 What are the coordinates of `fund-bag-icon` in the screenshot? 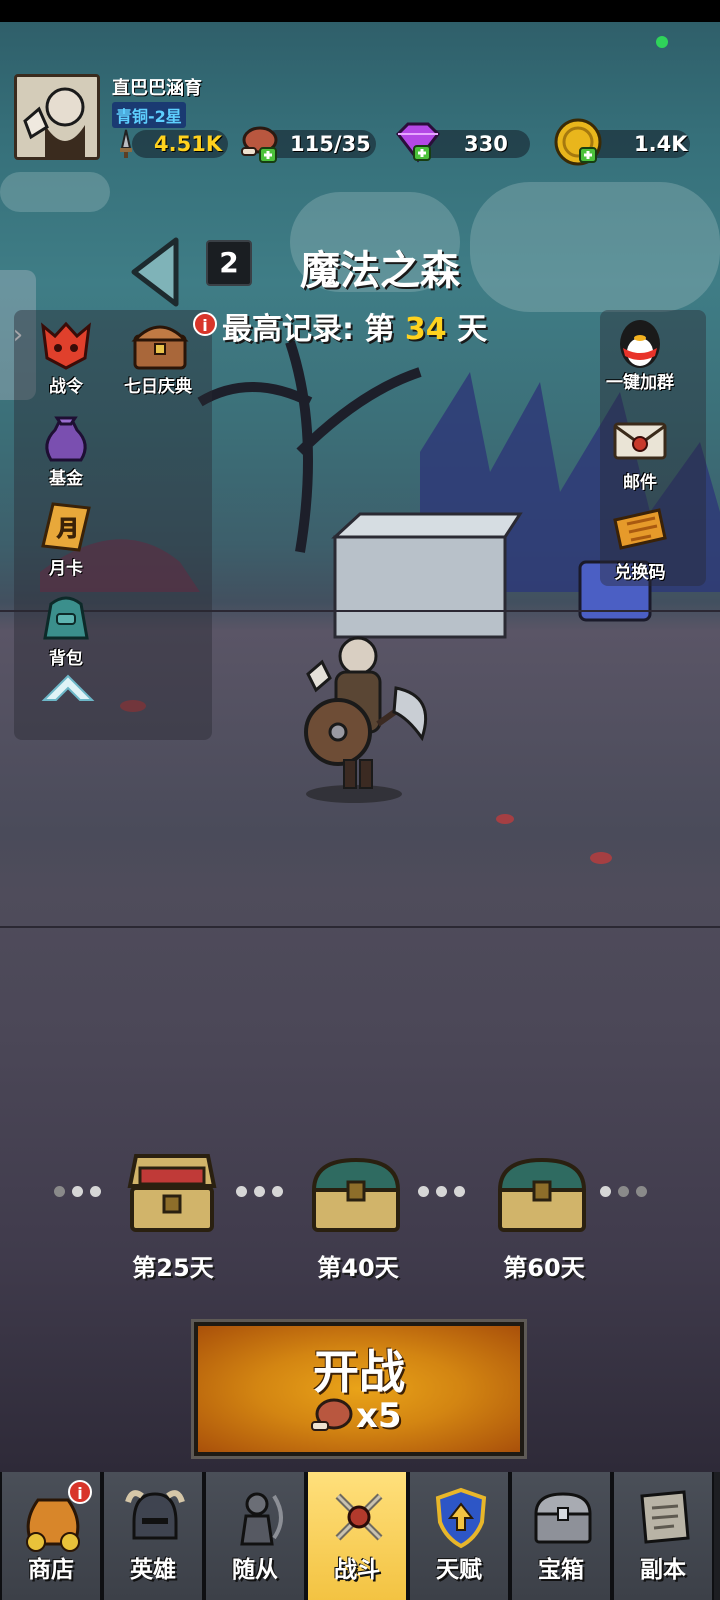 It's located at (66, 439).